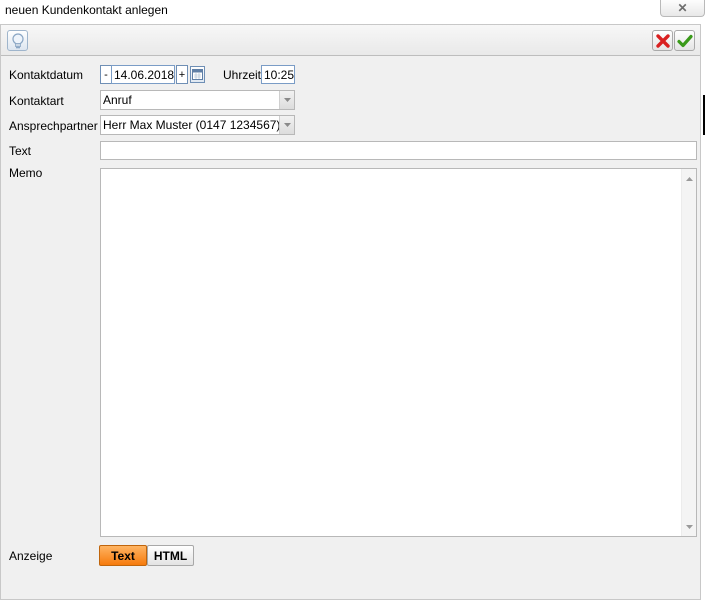  What do you see at coordinates (278, 74) in the screenshot?
I see `time-field: 10:25` at bounding box center [278, 74].